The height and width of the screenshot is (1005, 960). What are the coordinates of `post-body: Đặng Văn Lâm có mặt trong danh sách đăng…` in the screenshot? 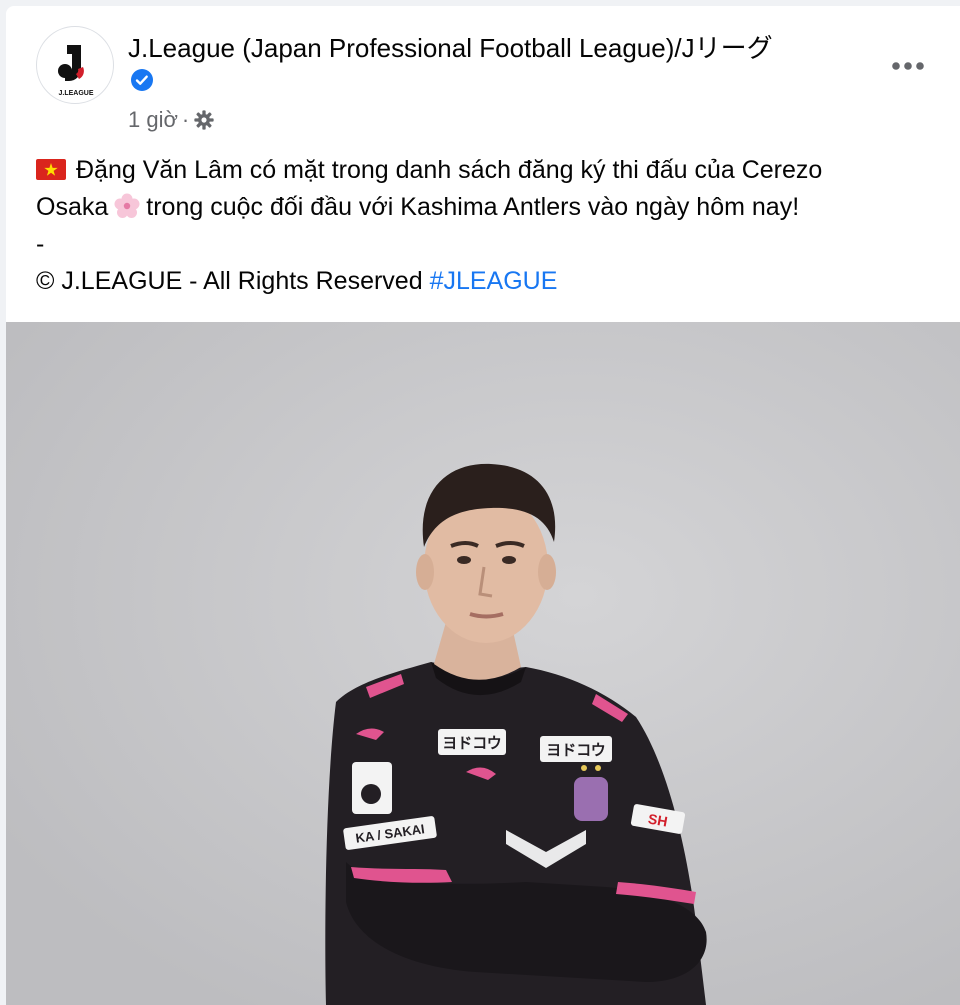 It's located at (496, 226).